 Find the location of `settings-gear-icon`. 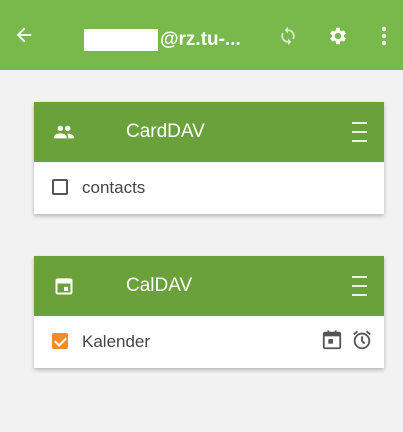

settings-gear-icon is located at coordinates (338, 36).